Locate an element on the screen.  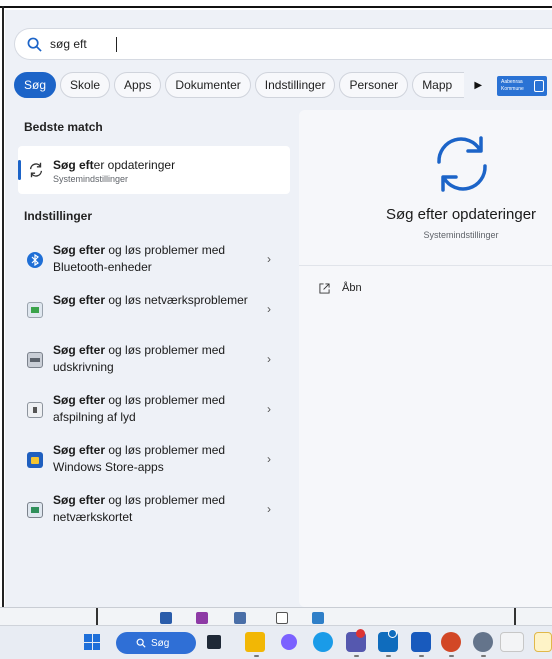
network-icon is located at coordinates (35, 310).